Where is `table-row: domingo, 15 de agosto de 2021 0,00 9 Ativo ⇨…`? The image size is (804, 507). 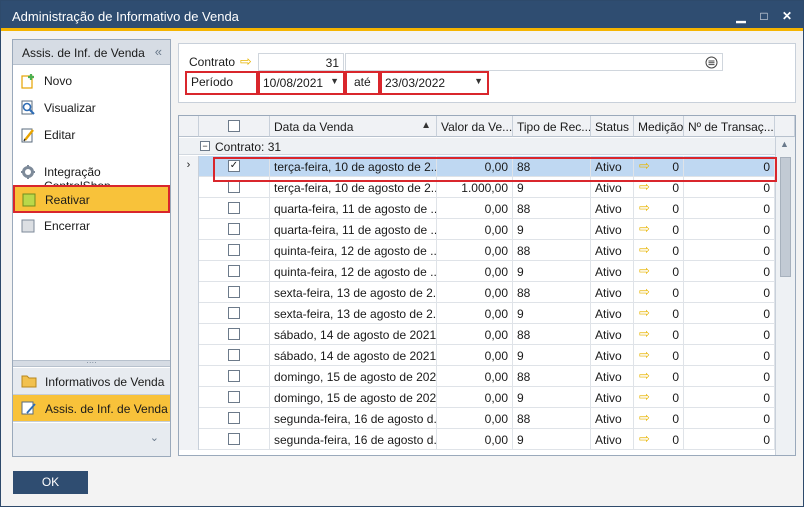
table-row: domingo, 15 de agosto de 2021 0,00 9 Ativo ⇨… is located at coordinates (477, 397).